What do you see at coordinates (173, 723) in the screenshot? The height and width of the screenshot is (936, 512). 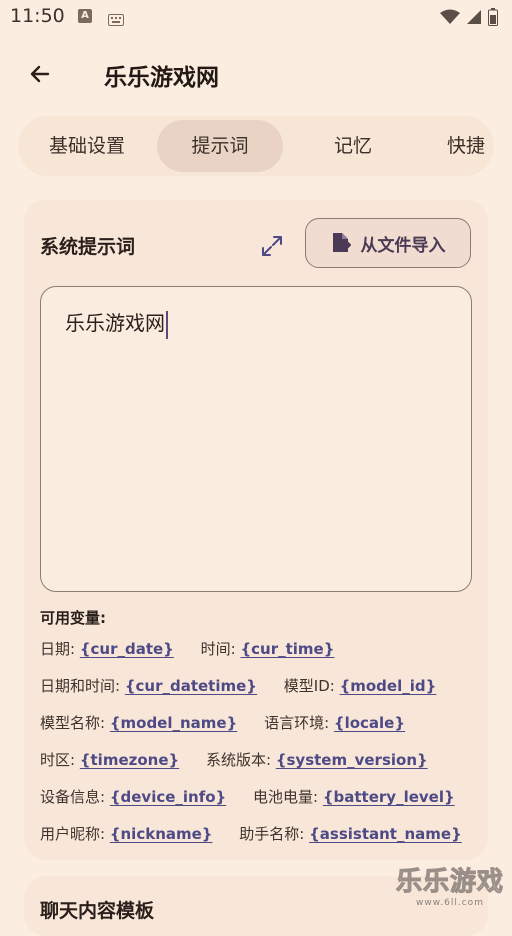 I see `variable-token-model-name: {model_name}` at bounding box center [173, 723].